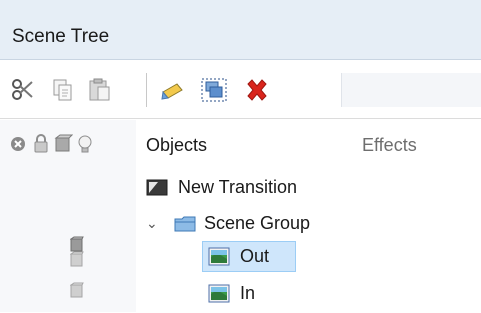 Image resolution: width=481 pixels, height=313 pixels. I want to click on objects-column-header: Objects, so click(176, 145).